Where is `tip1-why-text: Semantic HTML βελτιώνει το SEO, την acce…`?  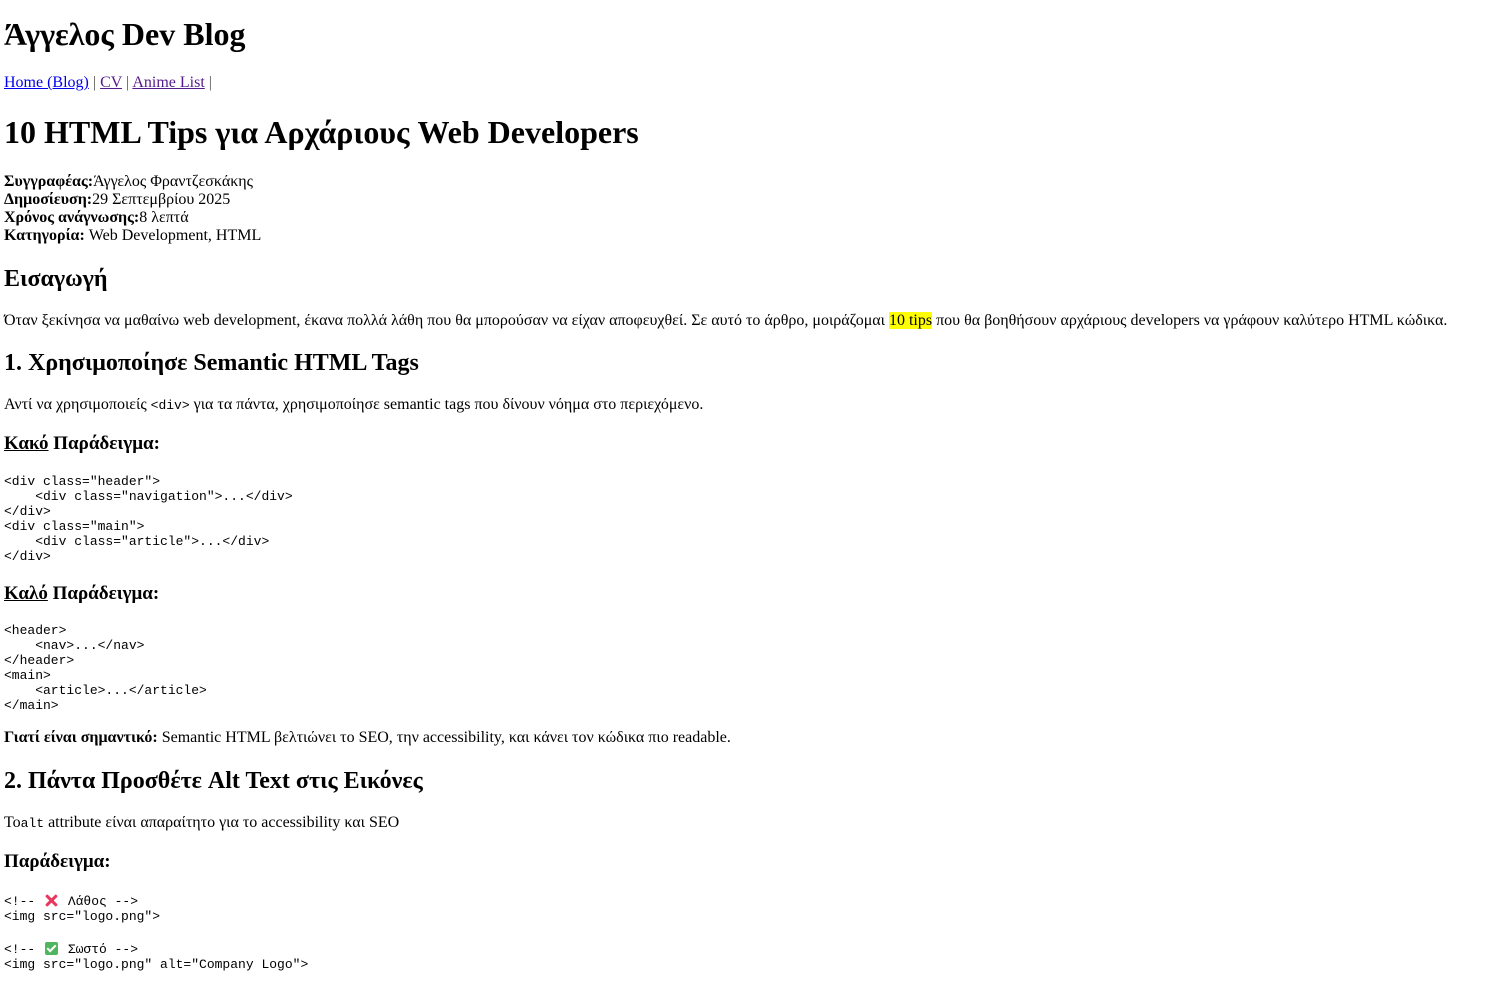 tip1-why-text: Semantic HTML βελτιώνει το SEO, την acce… is located at coordinates (444, 737).